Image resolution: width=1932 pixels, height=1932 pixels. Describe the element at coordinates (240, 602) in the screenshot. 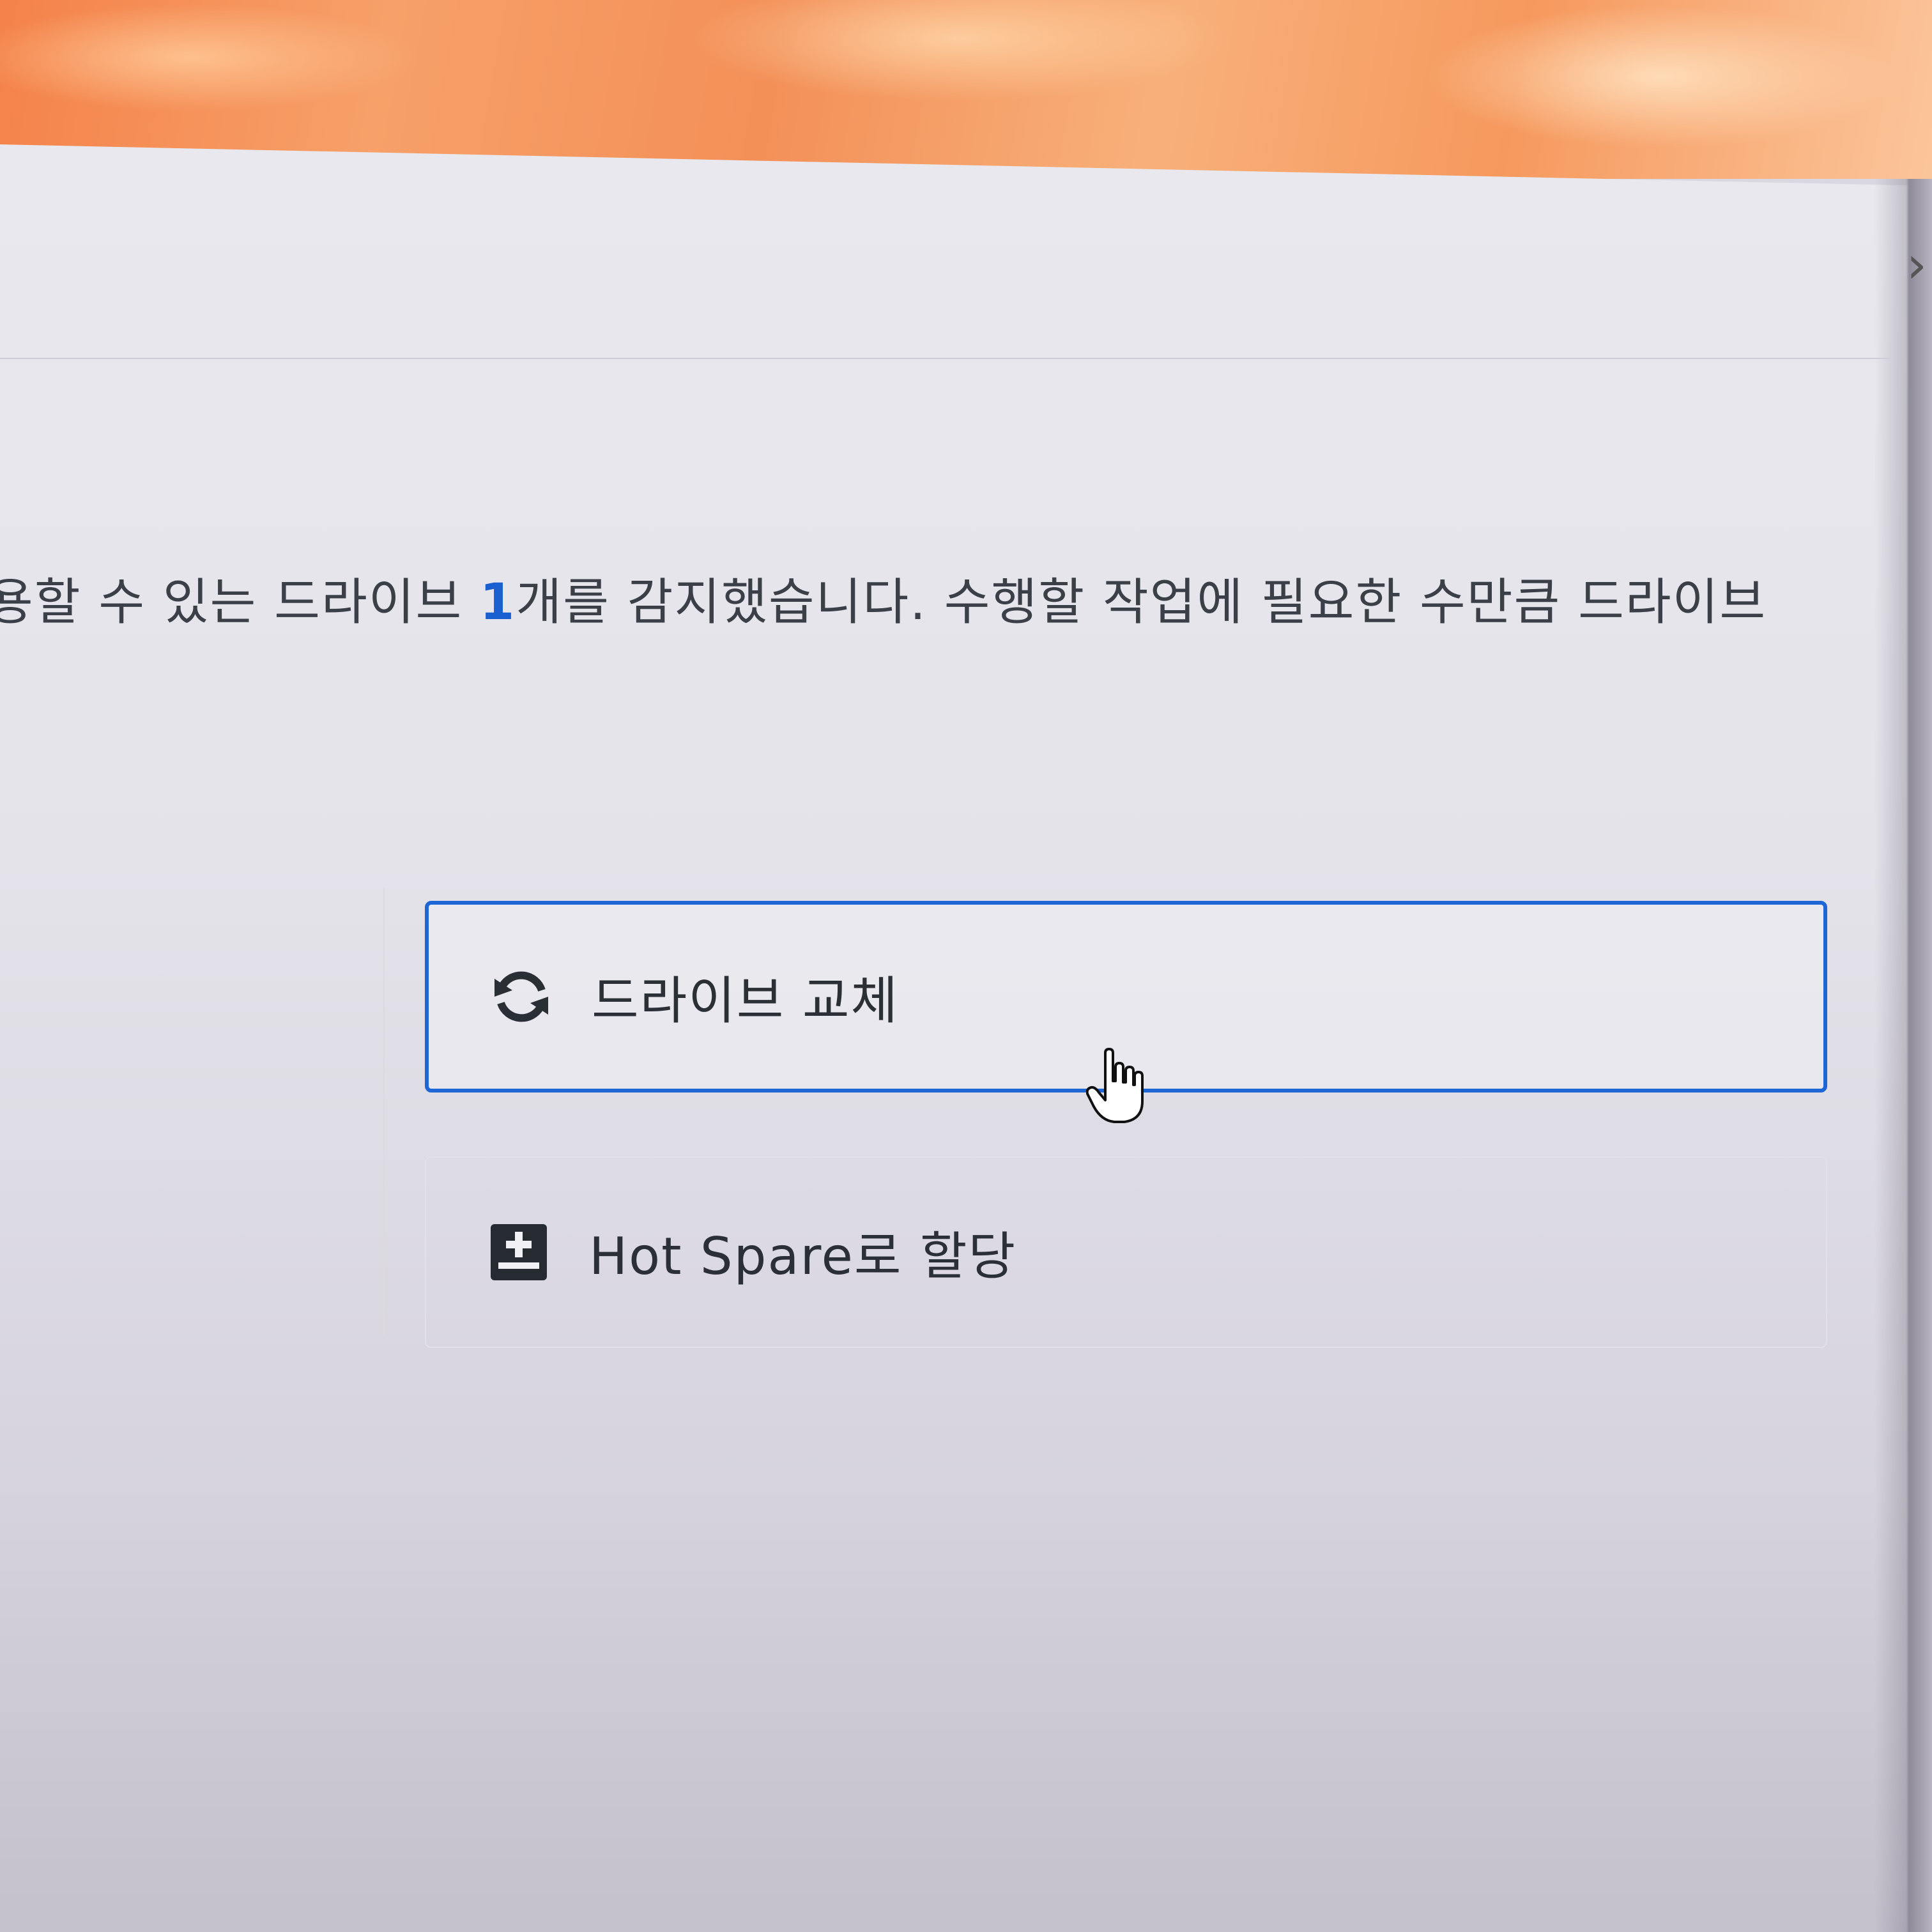

I see `description-text-prefix: 용할 수 있는 드라이브` at that location.